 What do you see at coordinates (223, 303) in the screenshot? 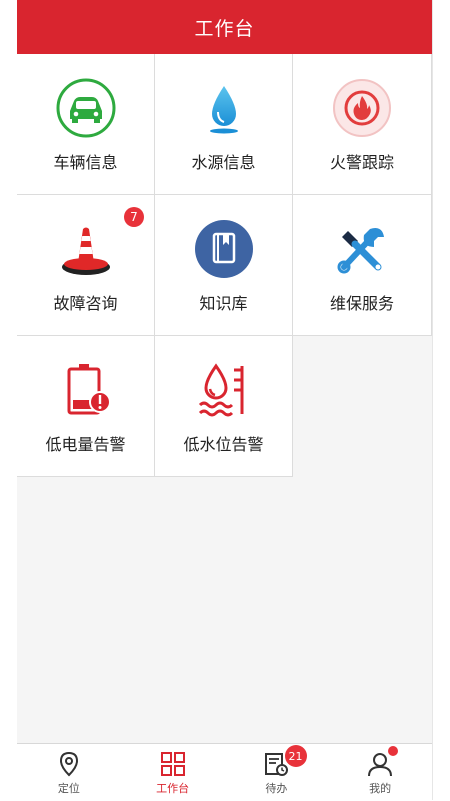
I see `grid-item-label: 知识库` at bounding box center [223, 303].